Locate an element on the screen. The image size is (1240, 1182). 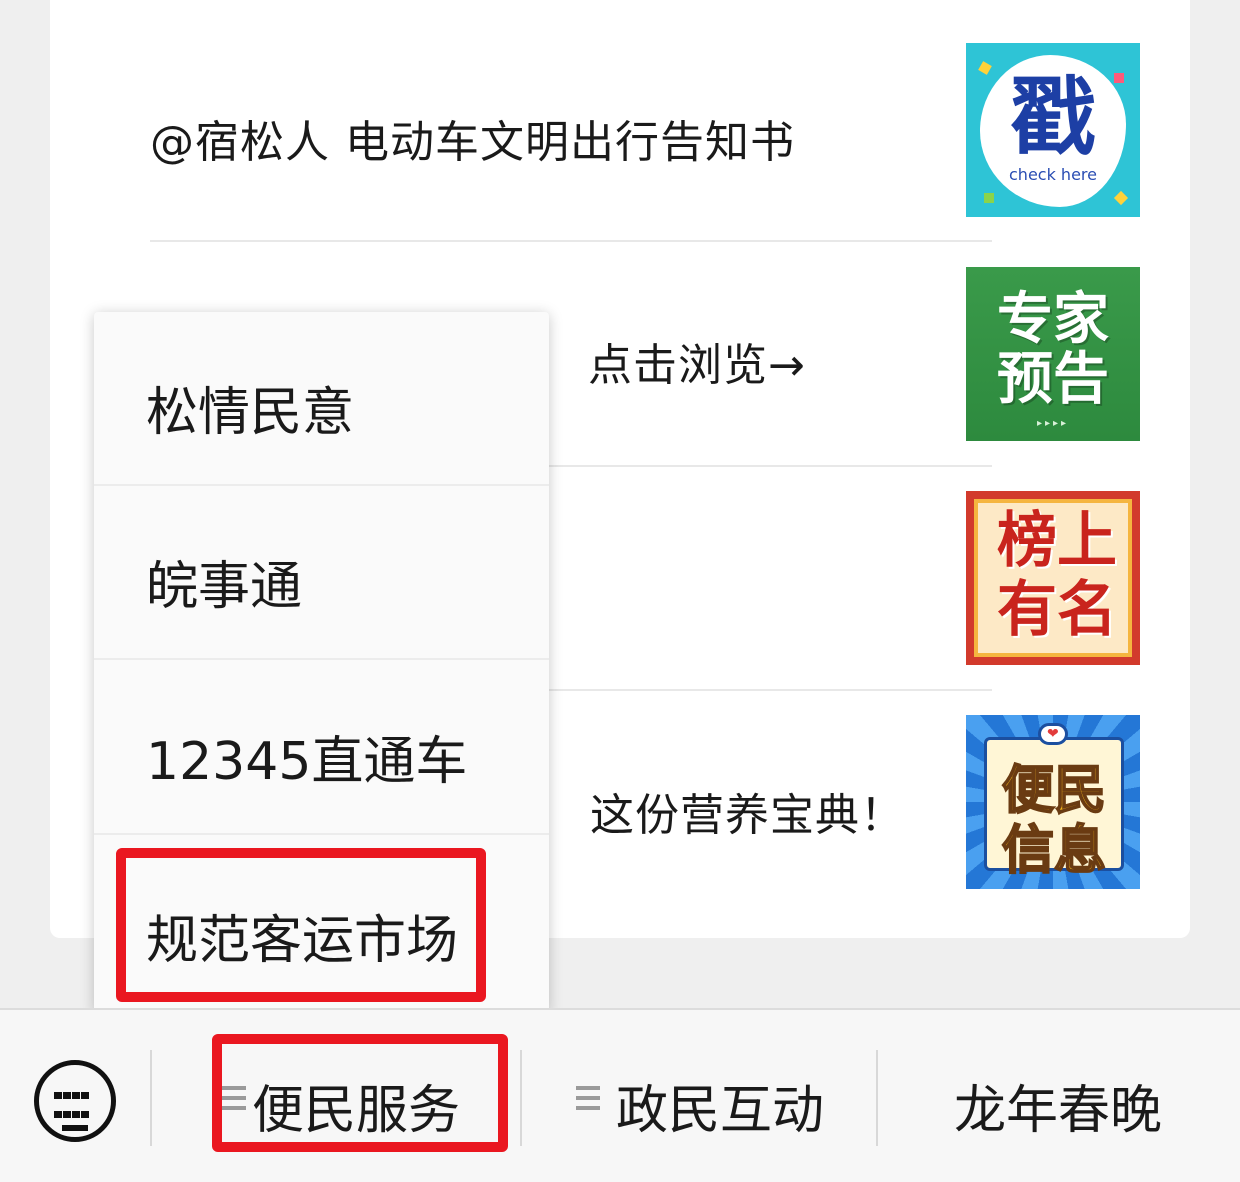
menu-item-passenger-market: 规范客运市场 is located at coordinates (321, 923).